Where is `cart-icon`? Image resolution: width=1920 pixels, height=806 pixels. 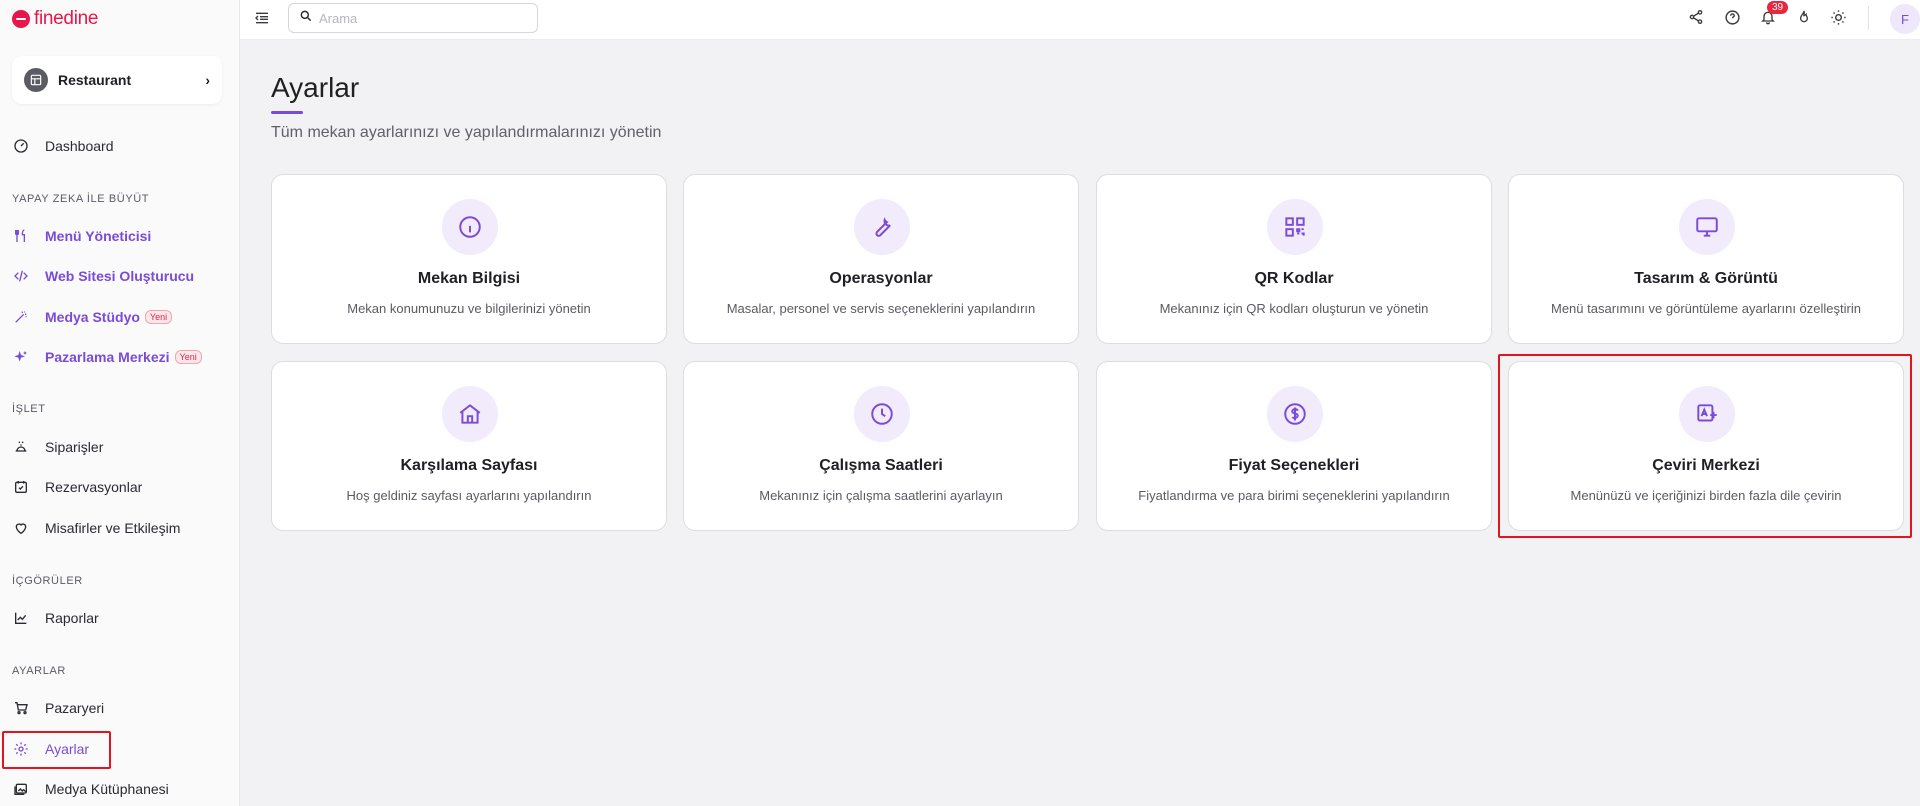 cart-icon is located at coordinates (21, 708).